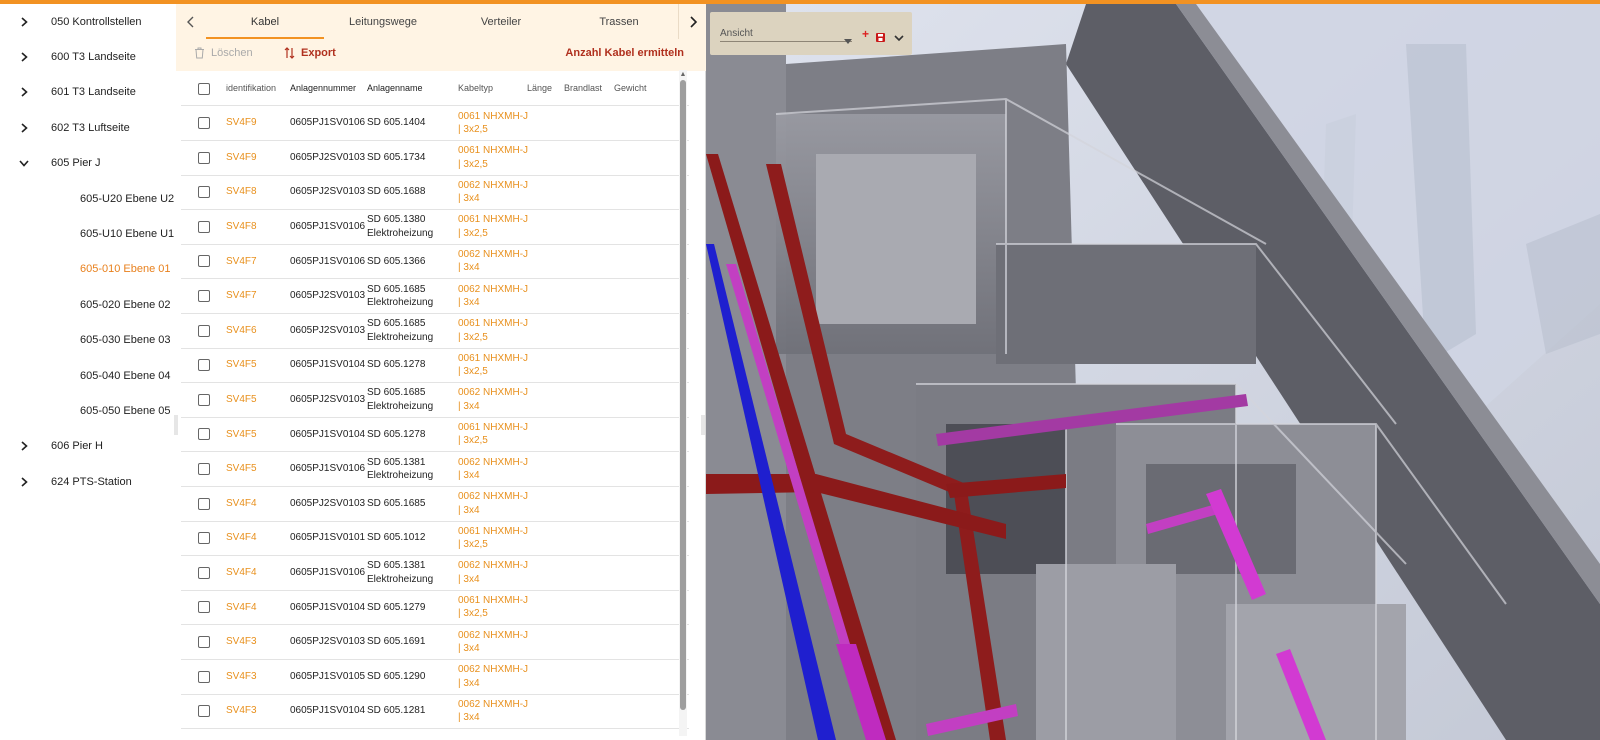  Describe the element at coordinates (257, 331) in the screenshot. I see `cell-identifikation: SV4F6` at that location.